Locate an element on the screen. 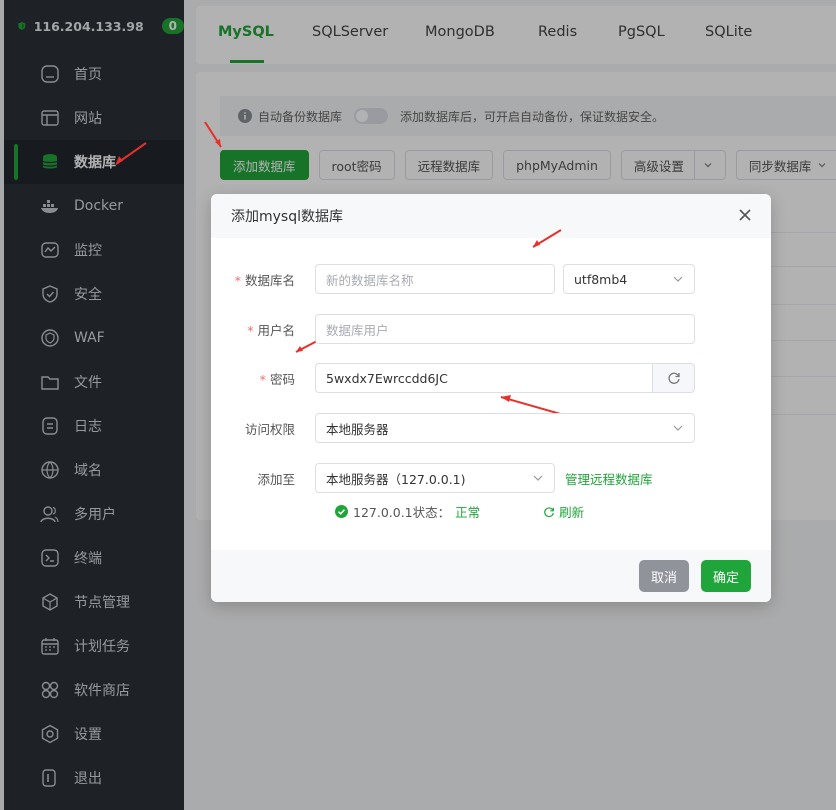 This screenshot has width=836, height=810. server-status: 127.0.0.1状态： 正常 刷新 is located at coordinates (459, 511).